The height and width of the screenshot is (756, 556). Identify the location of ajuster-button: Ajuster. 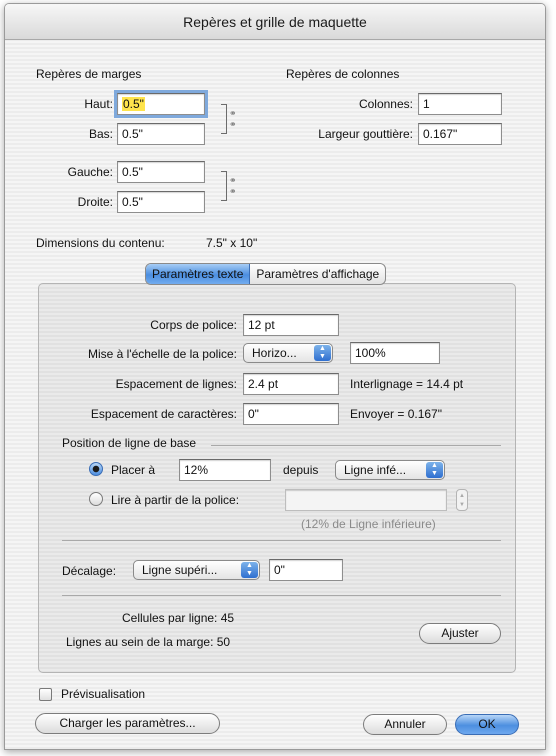
(460, 633).